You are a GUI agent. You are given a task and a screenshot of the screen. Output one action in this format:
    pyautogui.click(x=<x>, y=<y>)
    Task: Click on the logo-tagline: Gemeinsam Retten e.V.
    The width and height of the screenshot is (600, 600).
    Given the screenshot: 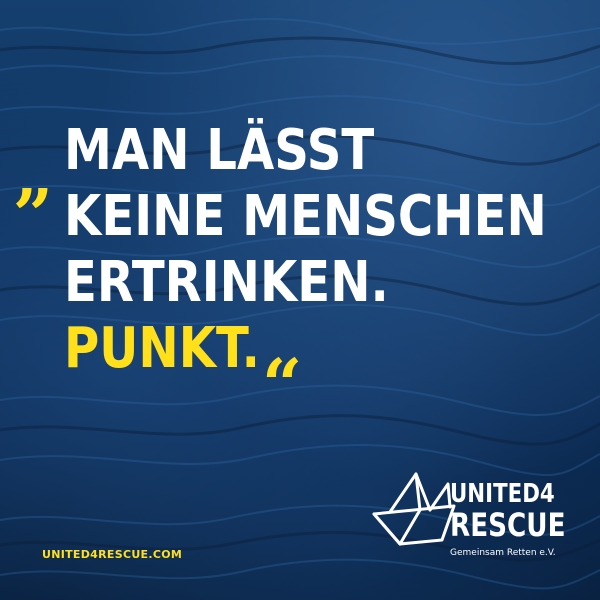 What is the action you would take?
    pyautogui.click(x=503, y=553)
    